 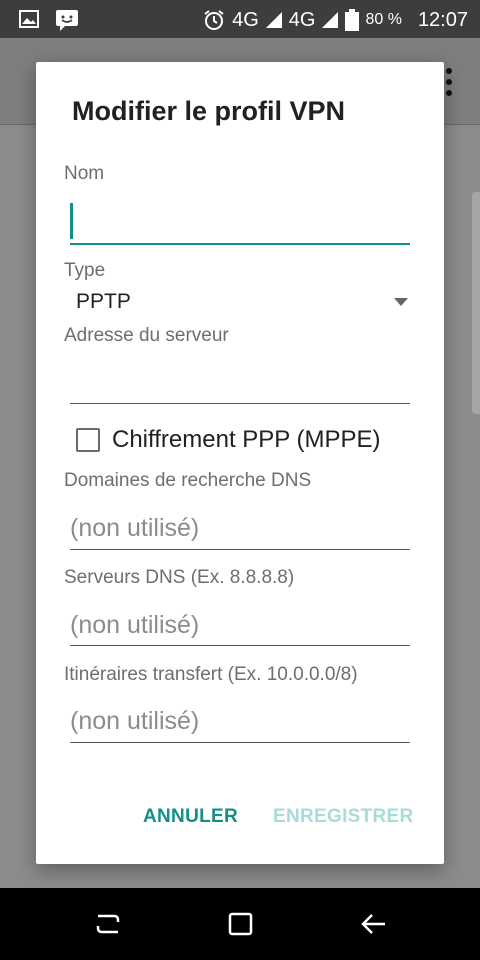 What do you see at coordinates (67, 20) in the screenshot?
I see `message-icon` at bounding box center [67, 20].